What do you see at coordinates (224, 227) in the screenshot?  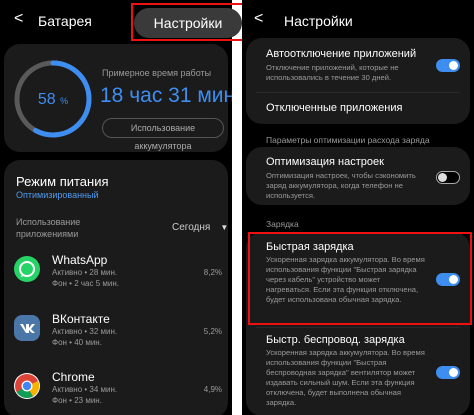 I see `dropdown-arrow-icon: ▼` at bounding box center [224, 227].